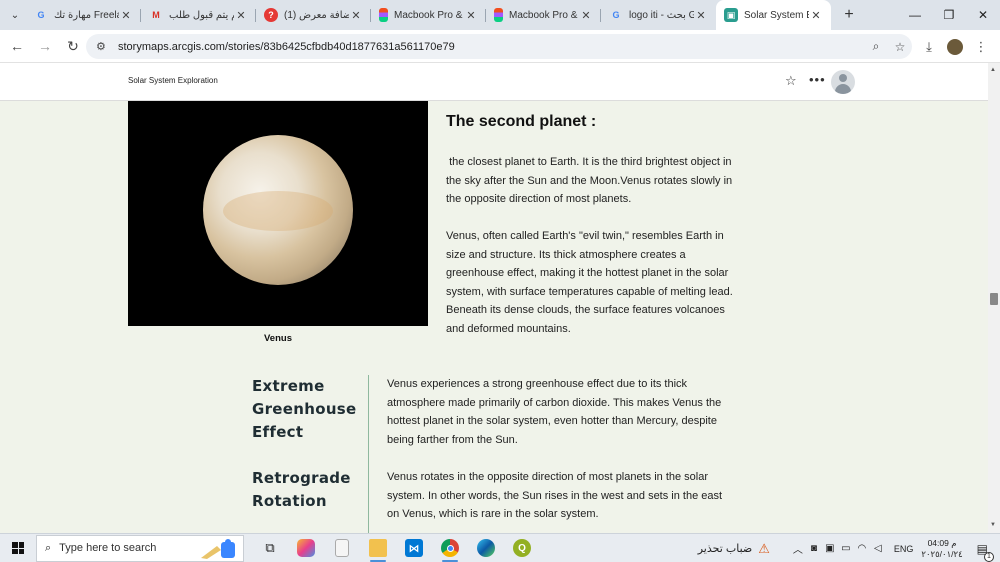 The width and height of the screenshot is (1000, 562). Describe the element at coordinates (994, 299) in the screenshot. I see `scrollbar-thumb` at that location.